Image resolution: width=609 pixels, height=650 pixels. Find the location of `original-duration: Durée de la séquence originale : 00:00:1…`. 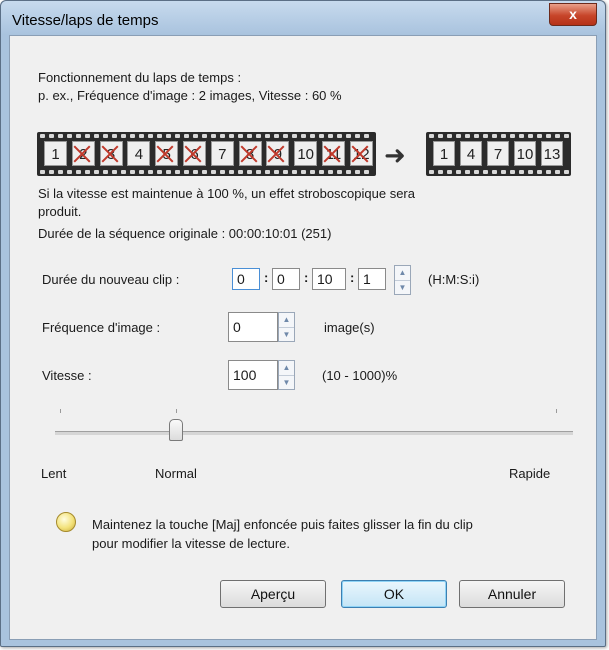

original-duration: Durée de la séquence originale : 00:00:1… is located at coordinates (185, 233).